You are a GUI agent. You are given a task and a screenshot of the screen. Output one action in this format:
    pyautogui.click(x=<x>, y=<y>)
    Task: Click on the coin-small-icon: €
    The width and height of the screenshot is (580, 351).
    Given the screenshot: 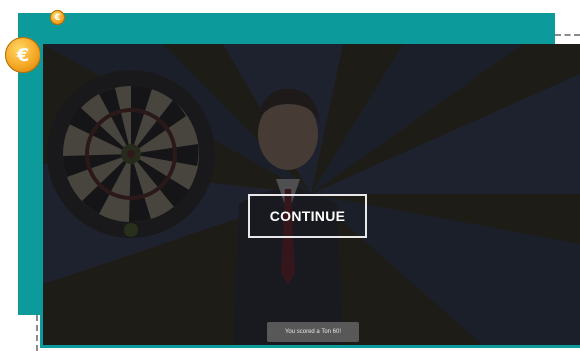 What is the action you would take?
    pyautogui.click(x=57, y=17)
    